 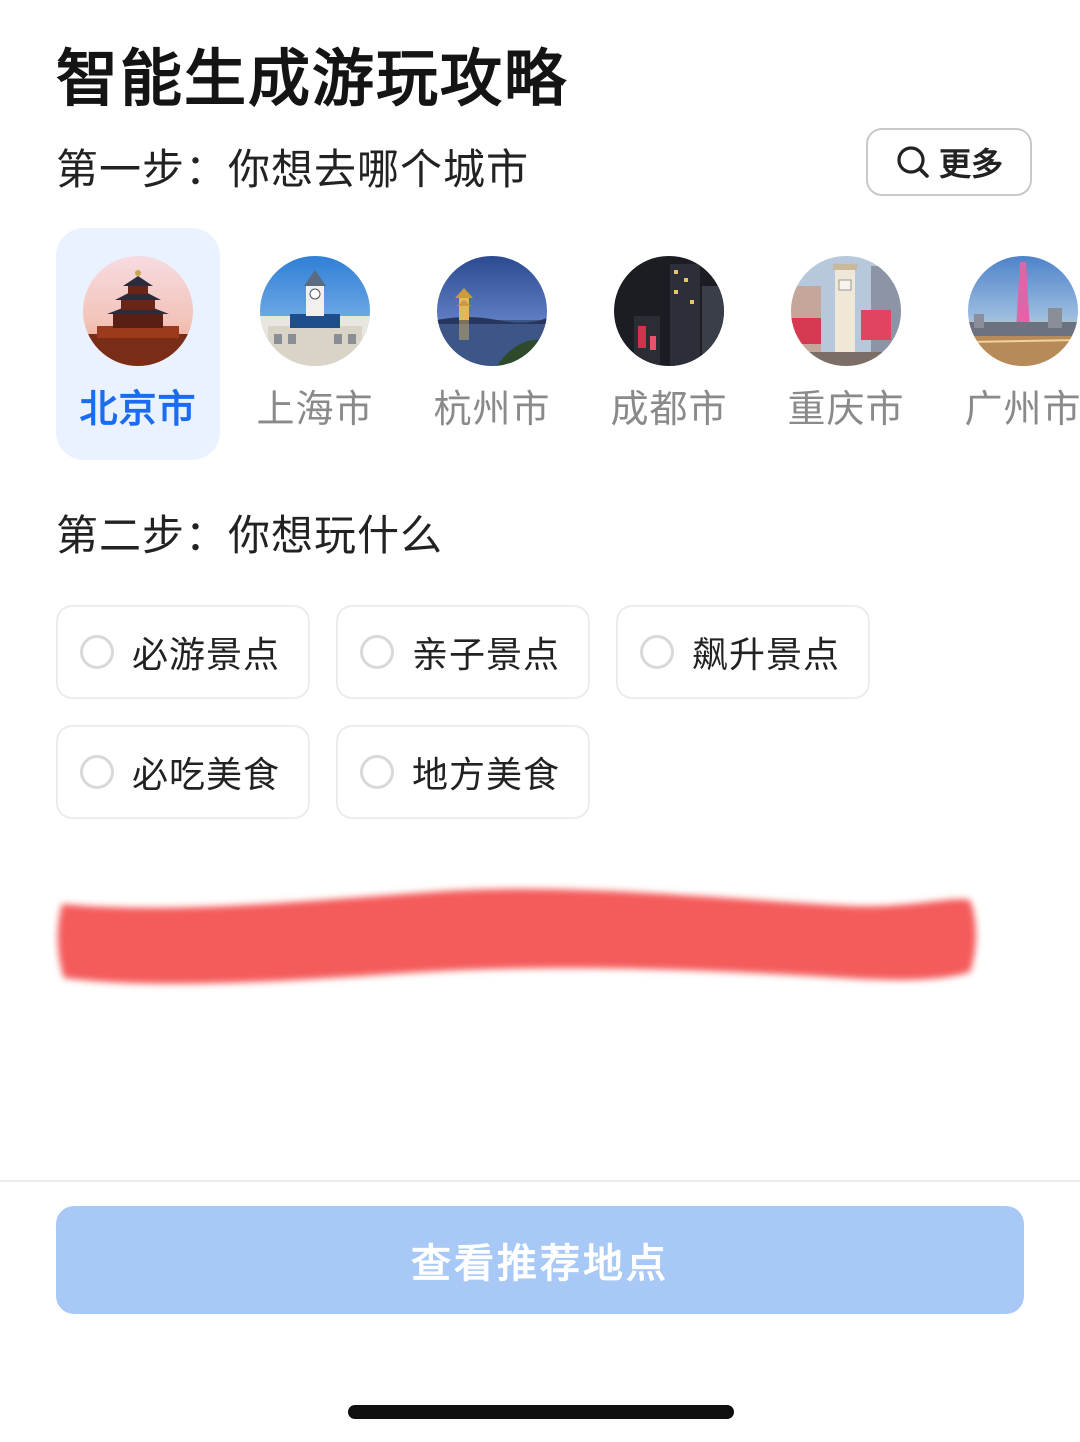 What do you see at coordinates (846, 311) in the screenshot?
I see `chongqing-photo` at bounding box center [846, 311].